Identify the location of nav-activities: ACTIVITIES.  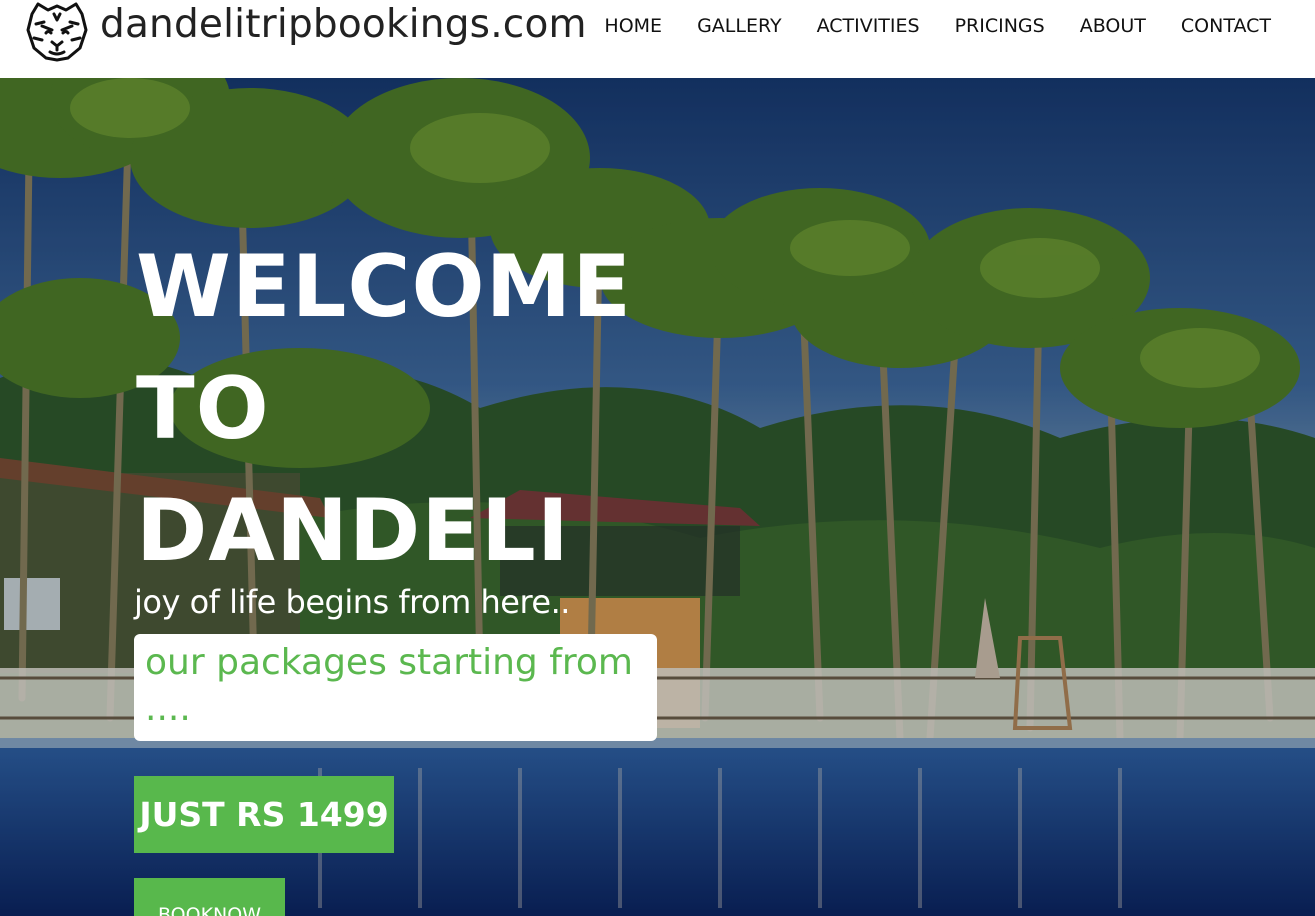
(868, 26).